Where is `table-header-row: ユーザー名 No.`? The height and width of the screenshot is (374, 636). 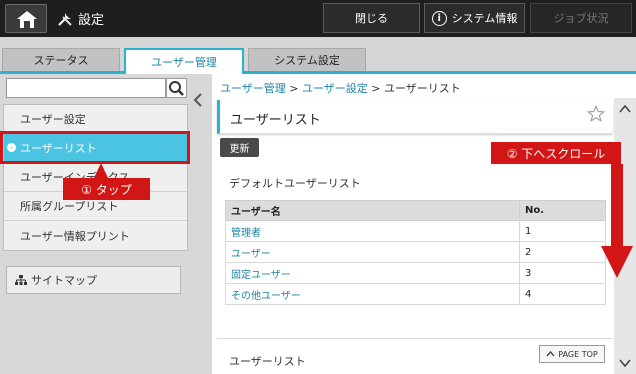 table-header-row: ユーザー名 No. is located at coordinates (415, 210).